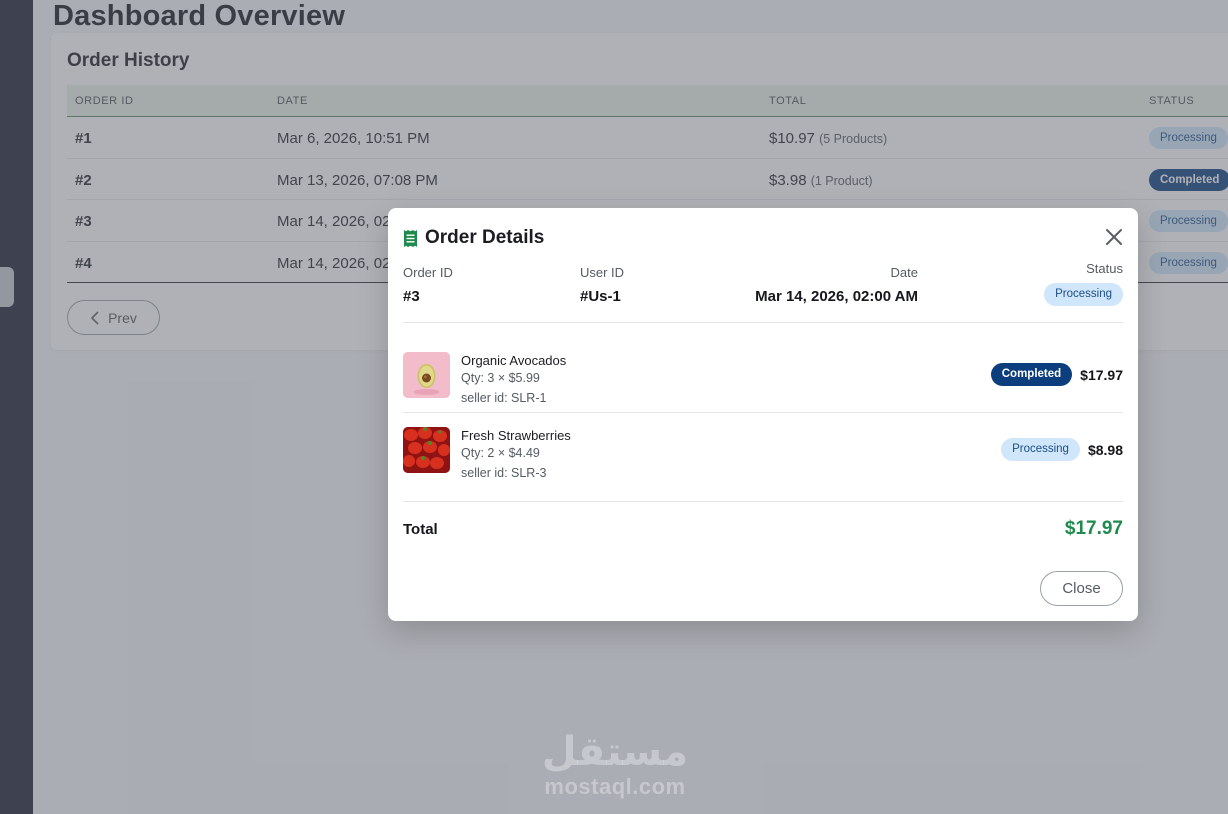 The image size is (1228, 814). I want to click on modal-title: Order Details, so click(485, 237).